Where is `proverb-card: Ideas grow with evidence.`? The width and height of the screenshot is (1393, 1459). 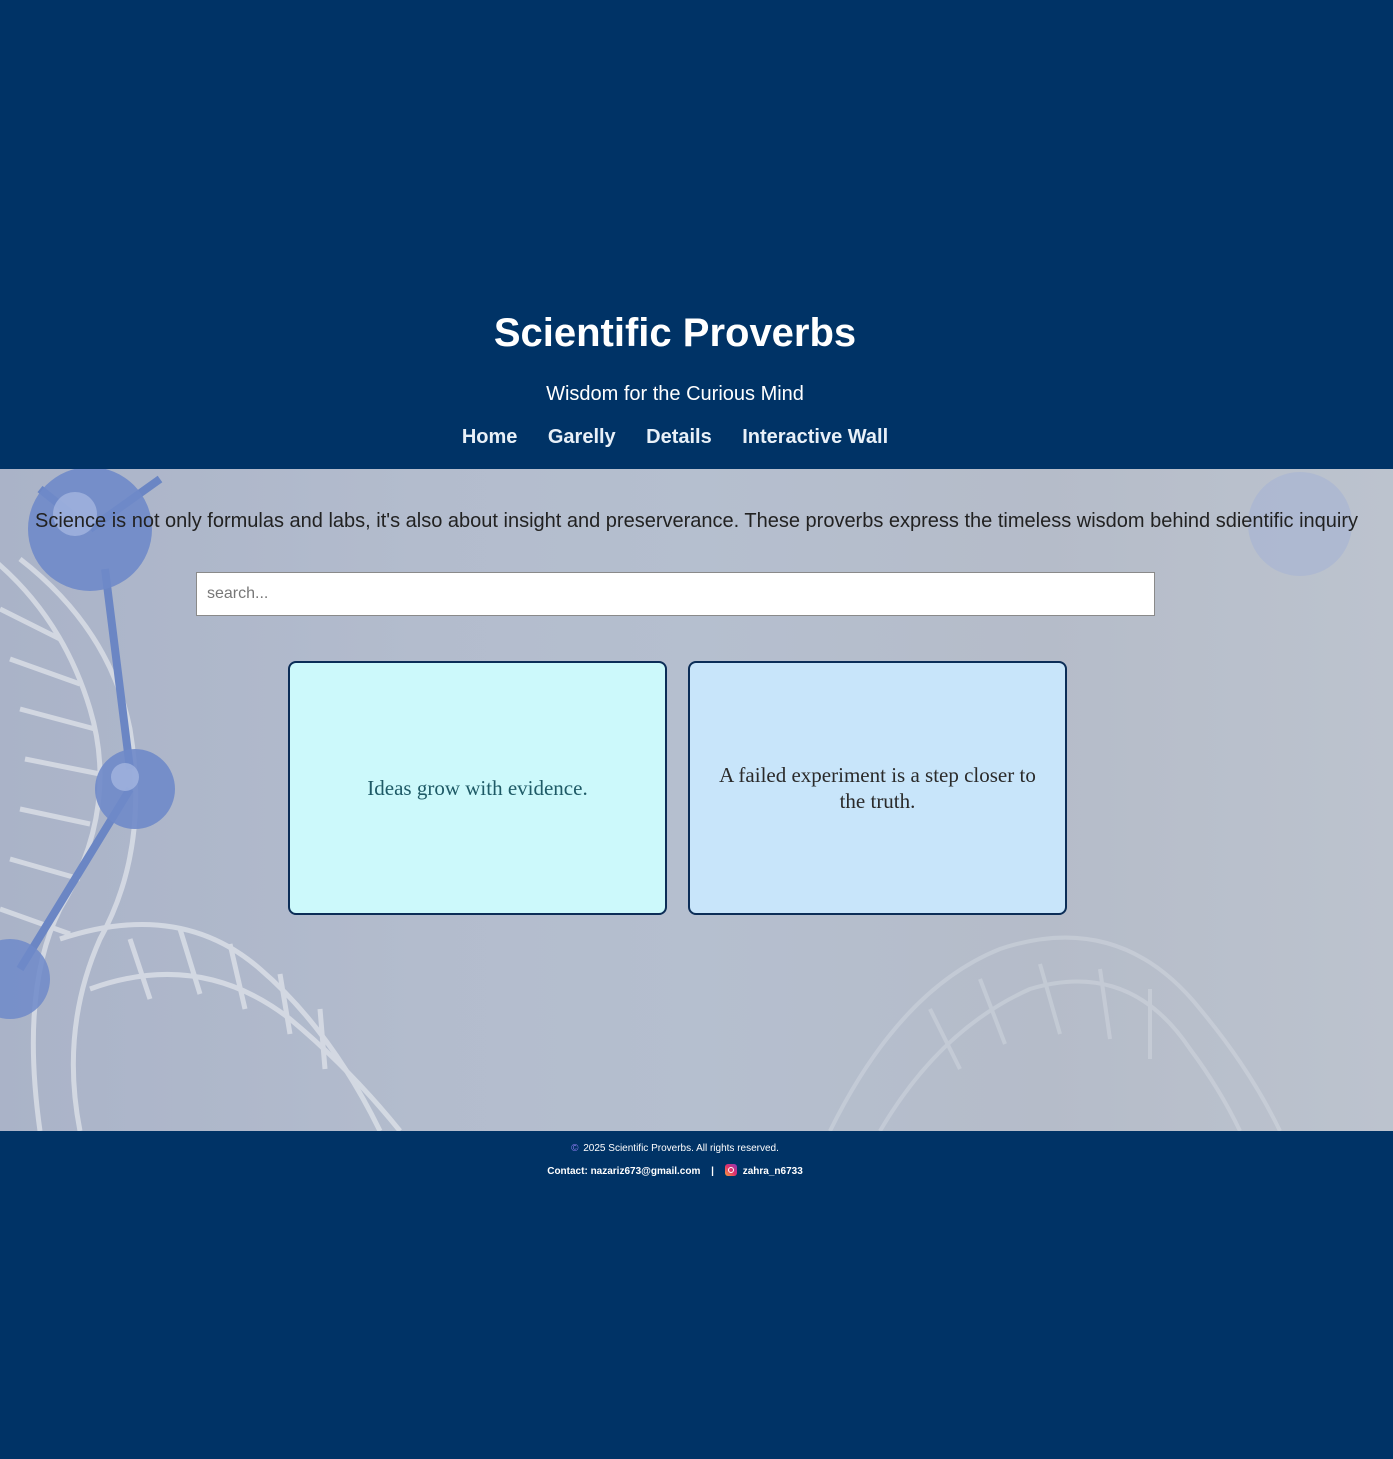
proverb-card: Ideas grow with evidence. is located at coordinates (477, 788).